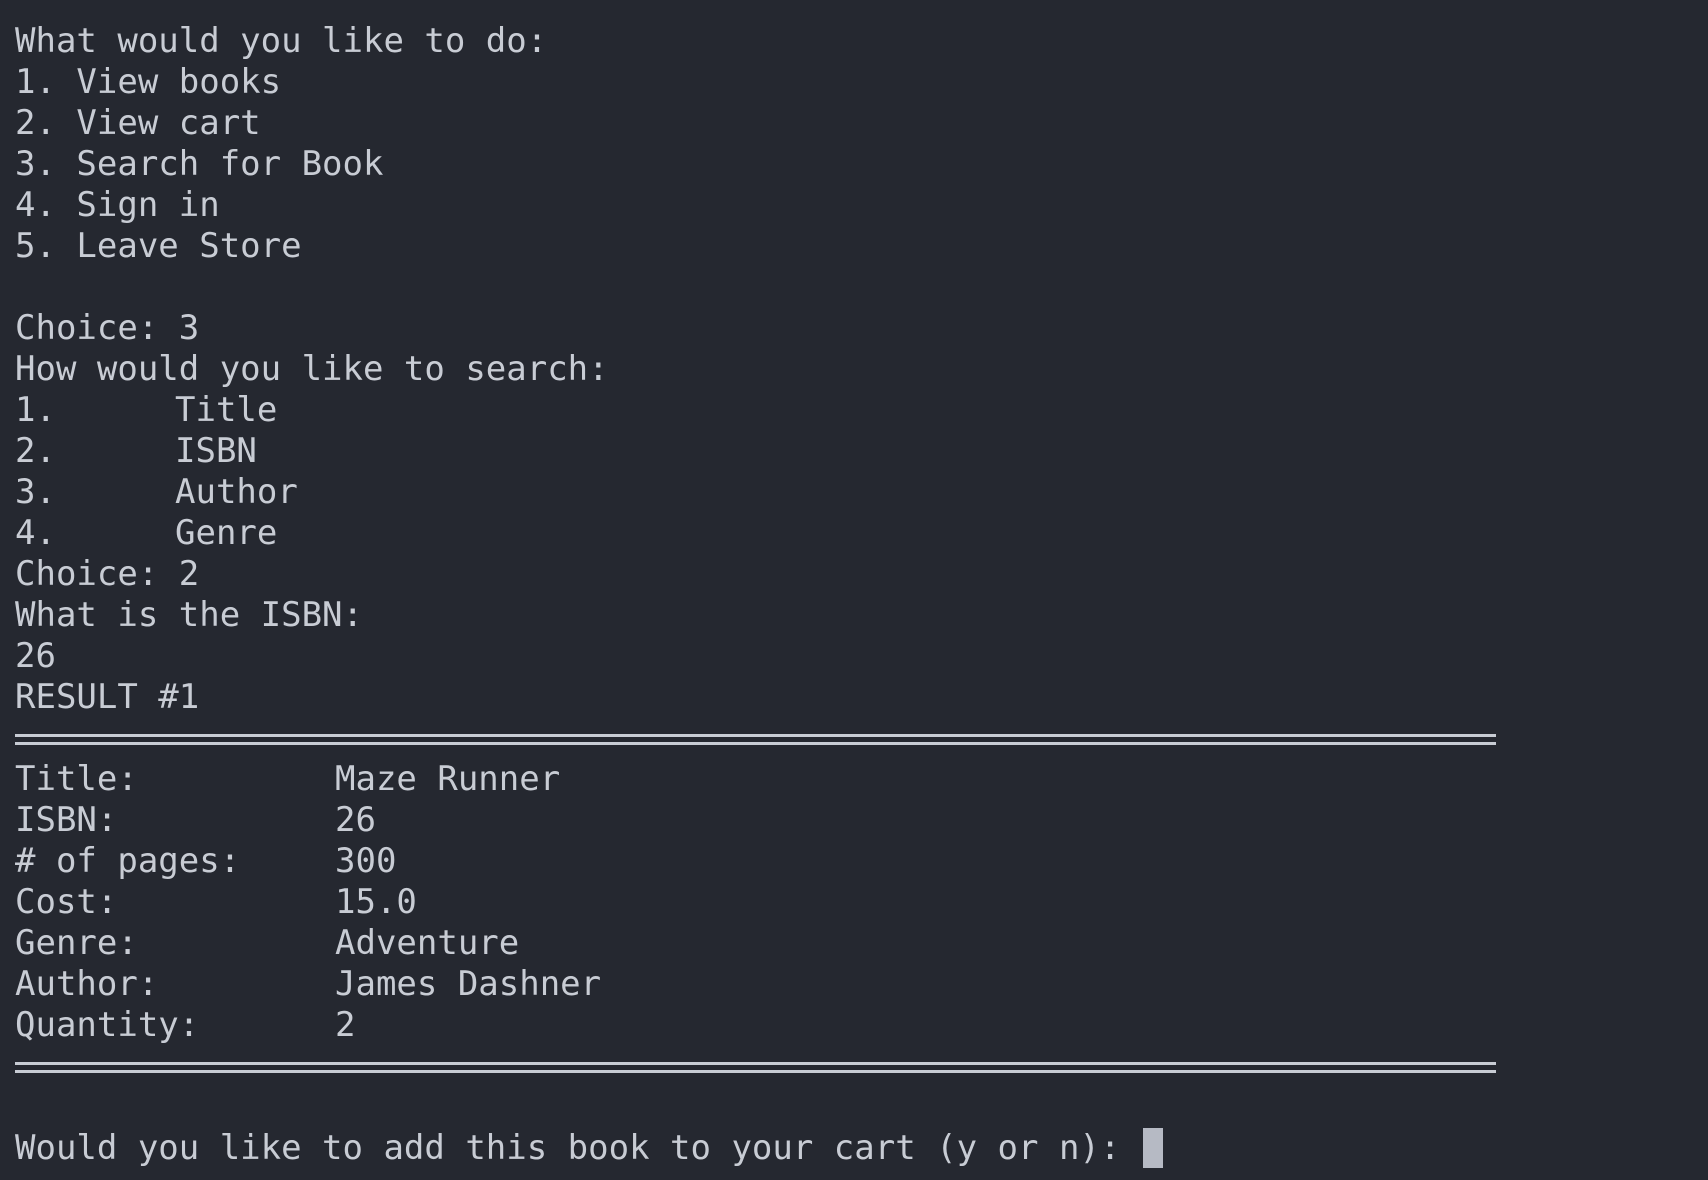 The width and height of the screenshot is (1708, 1180). Describe the element at coordinates (861, 1025) in the screenshot. I see `book-field-row: Quantity: 2` at that location.